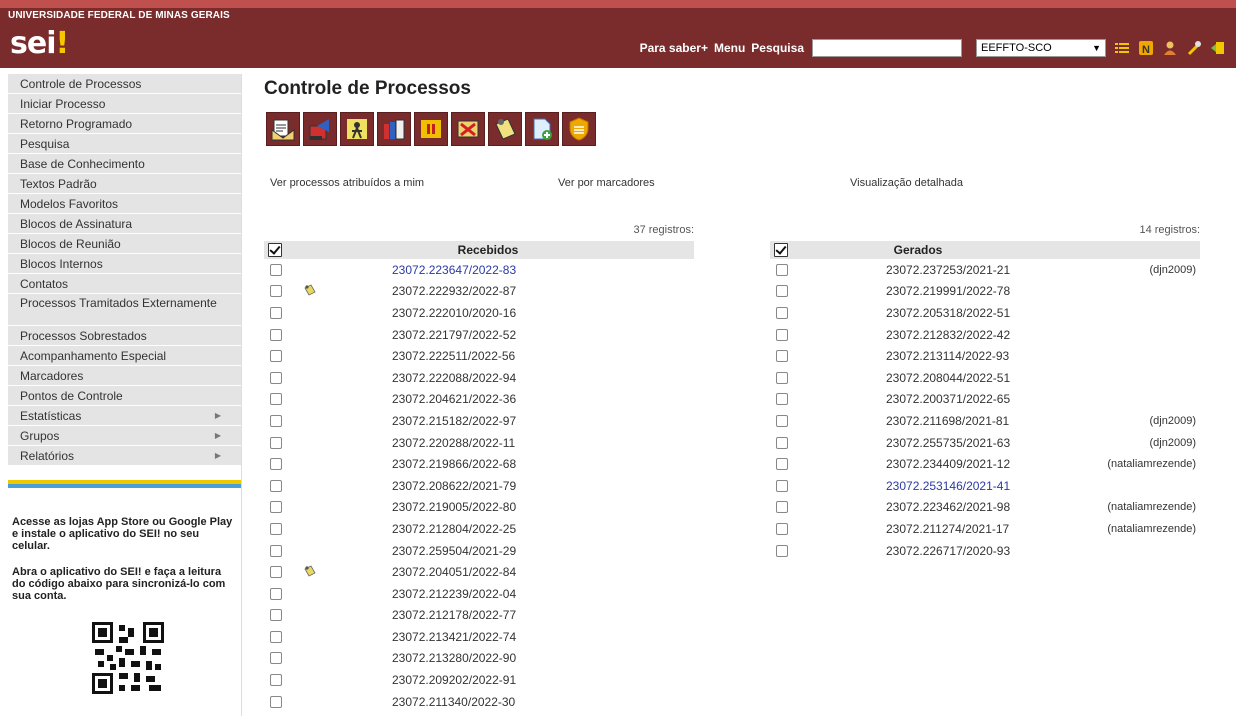 This screenshot has width=1236, height=716. I want to click on process-link: 23072.212832/2022-42, so click(948, 335).